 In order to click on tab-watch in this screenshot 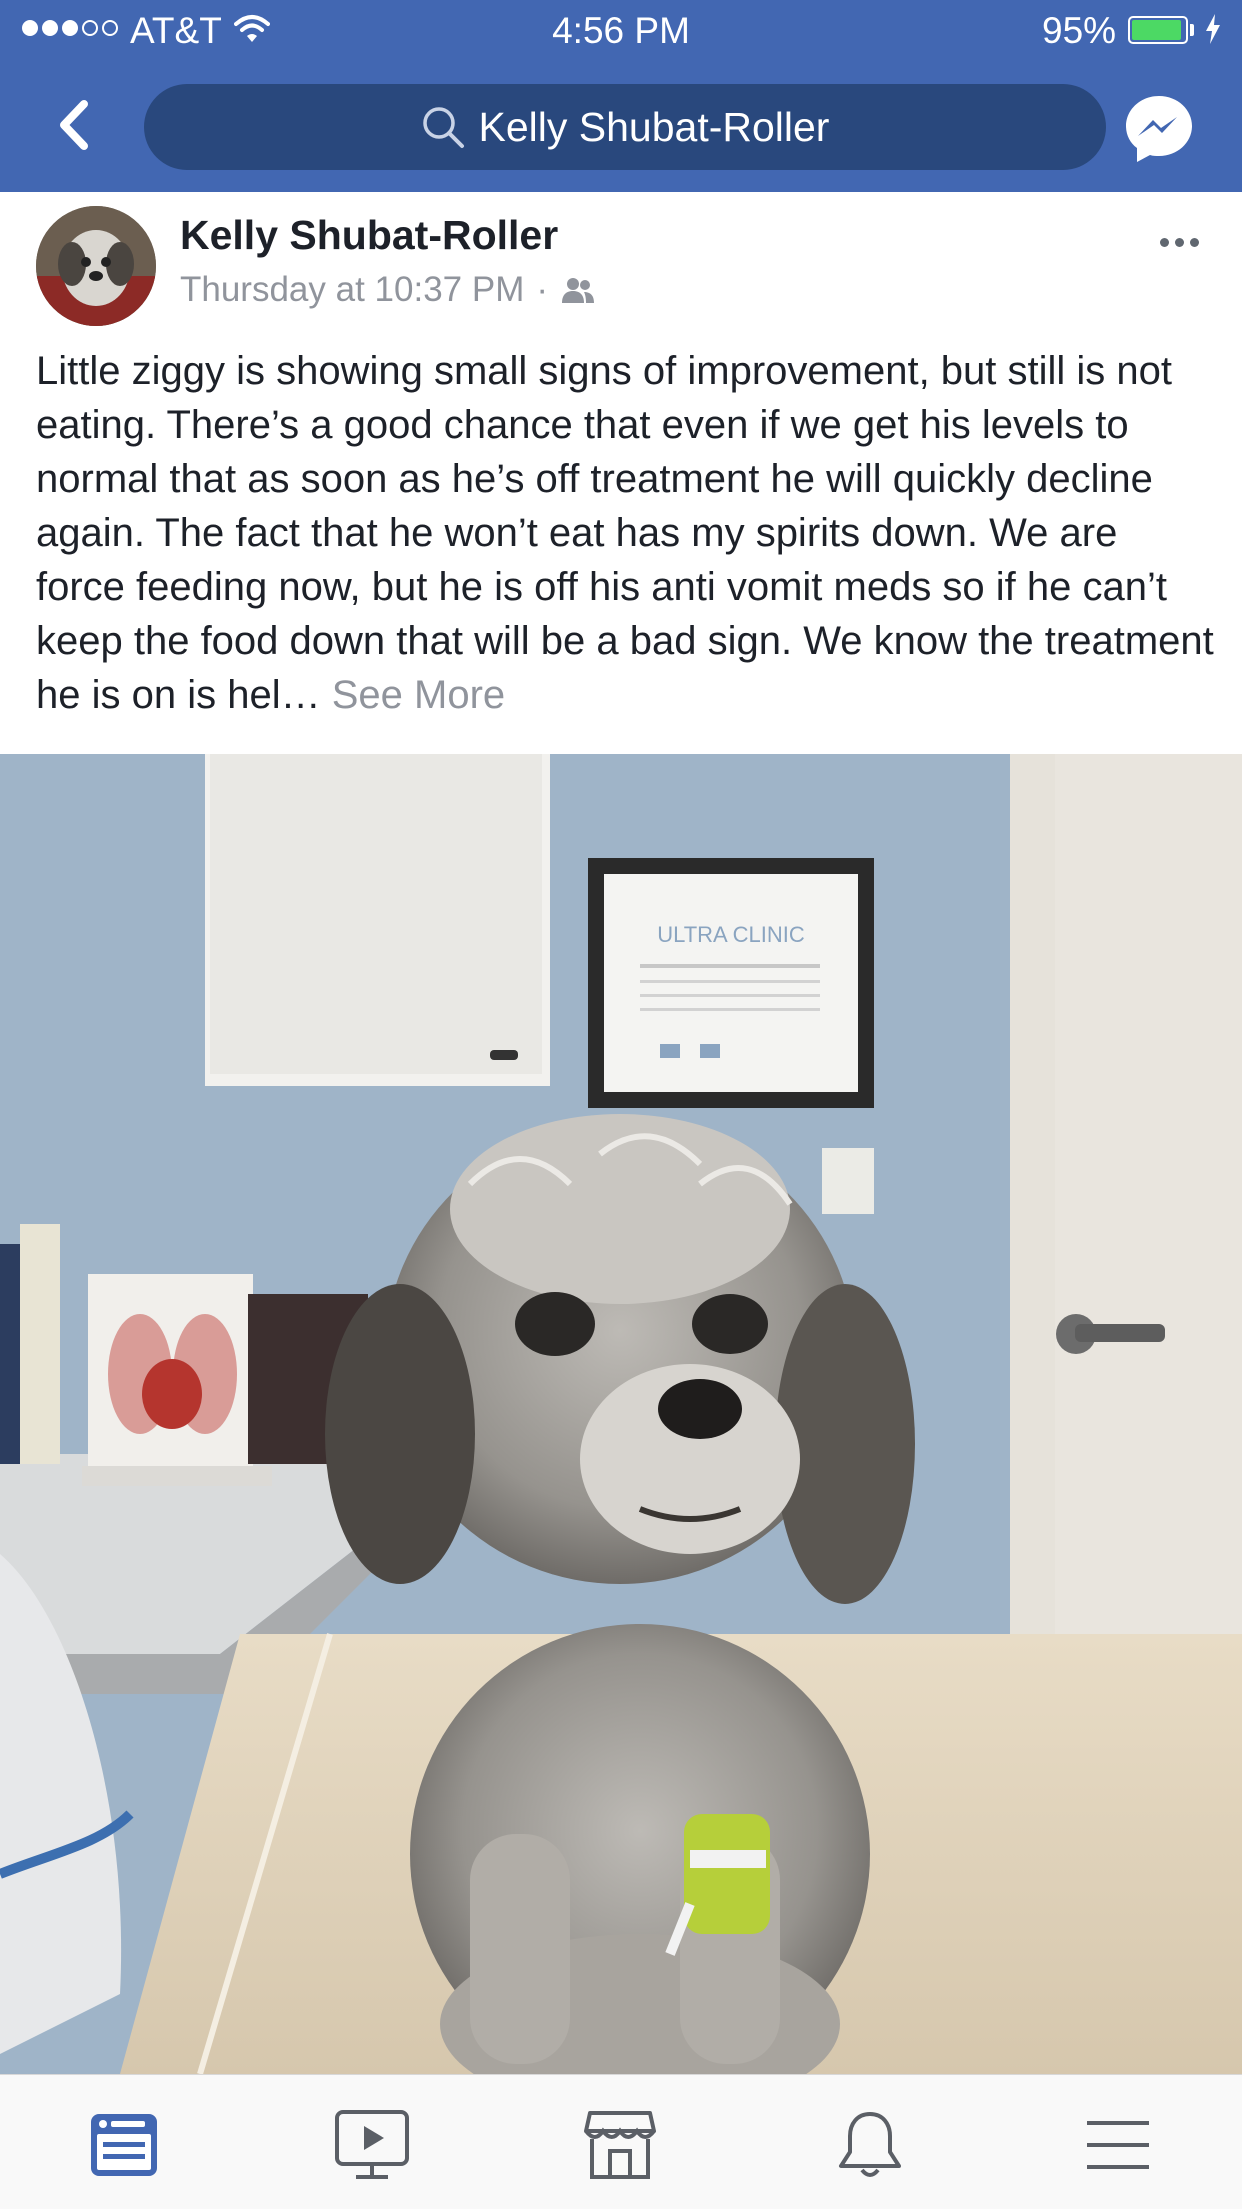, I will do `click(372, 2145)`.